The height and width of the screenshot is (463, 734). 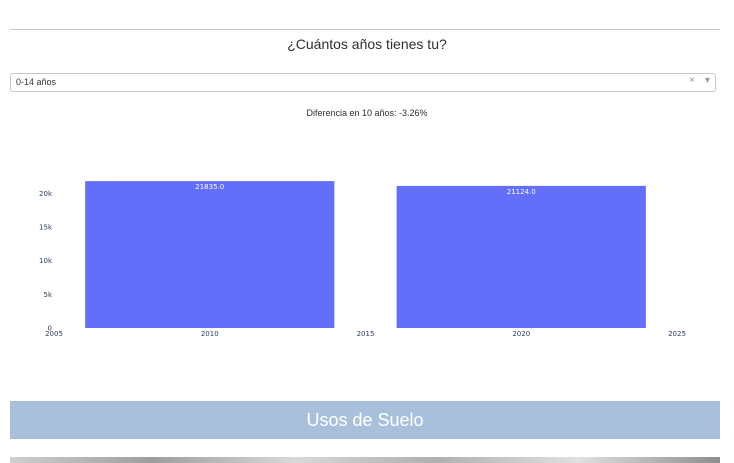 I want to click on top-divider, so click(x=365, y=29).